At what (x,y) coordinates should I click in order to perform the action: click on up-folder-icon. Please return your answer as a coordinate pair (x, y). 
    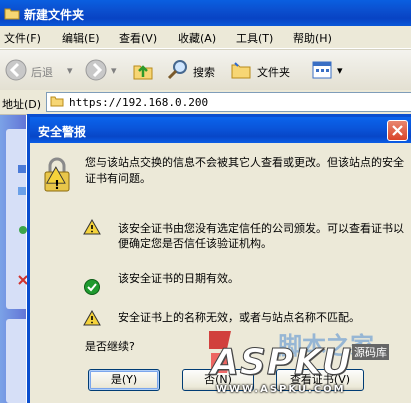
    Looking at the image, I should click on (143, 70).